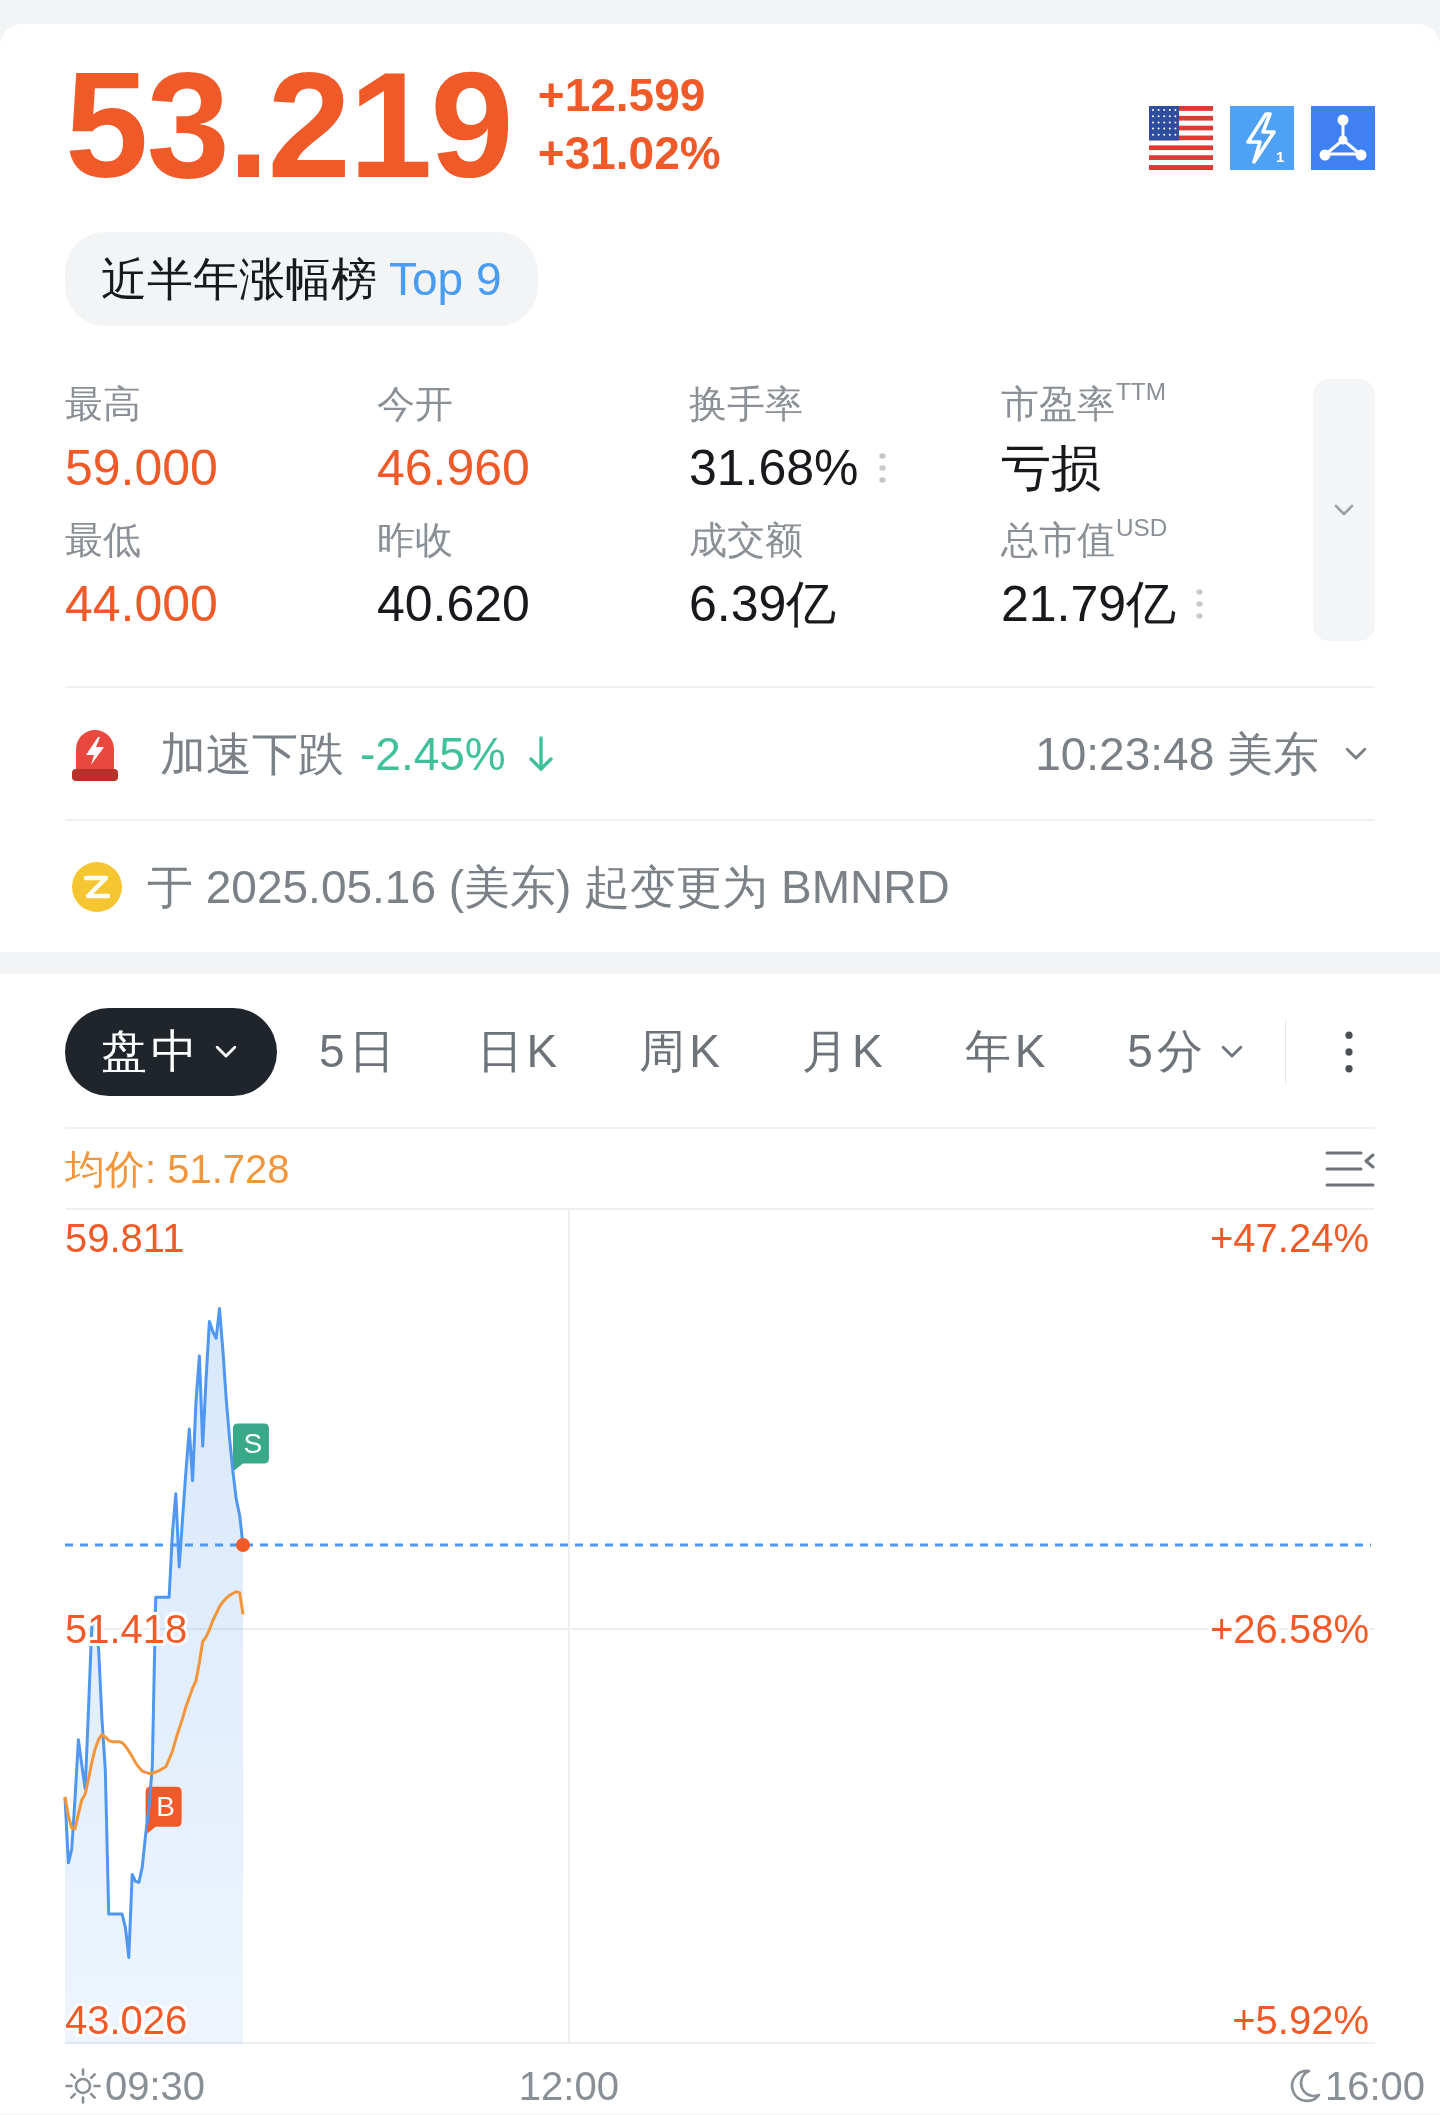 The width and height of the screenshot is (1440, 2115). Describe the element at coordinates (243, 1545) in the screenshot. I see `current-price-dot` at that location.